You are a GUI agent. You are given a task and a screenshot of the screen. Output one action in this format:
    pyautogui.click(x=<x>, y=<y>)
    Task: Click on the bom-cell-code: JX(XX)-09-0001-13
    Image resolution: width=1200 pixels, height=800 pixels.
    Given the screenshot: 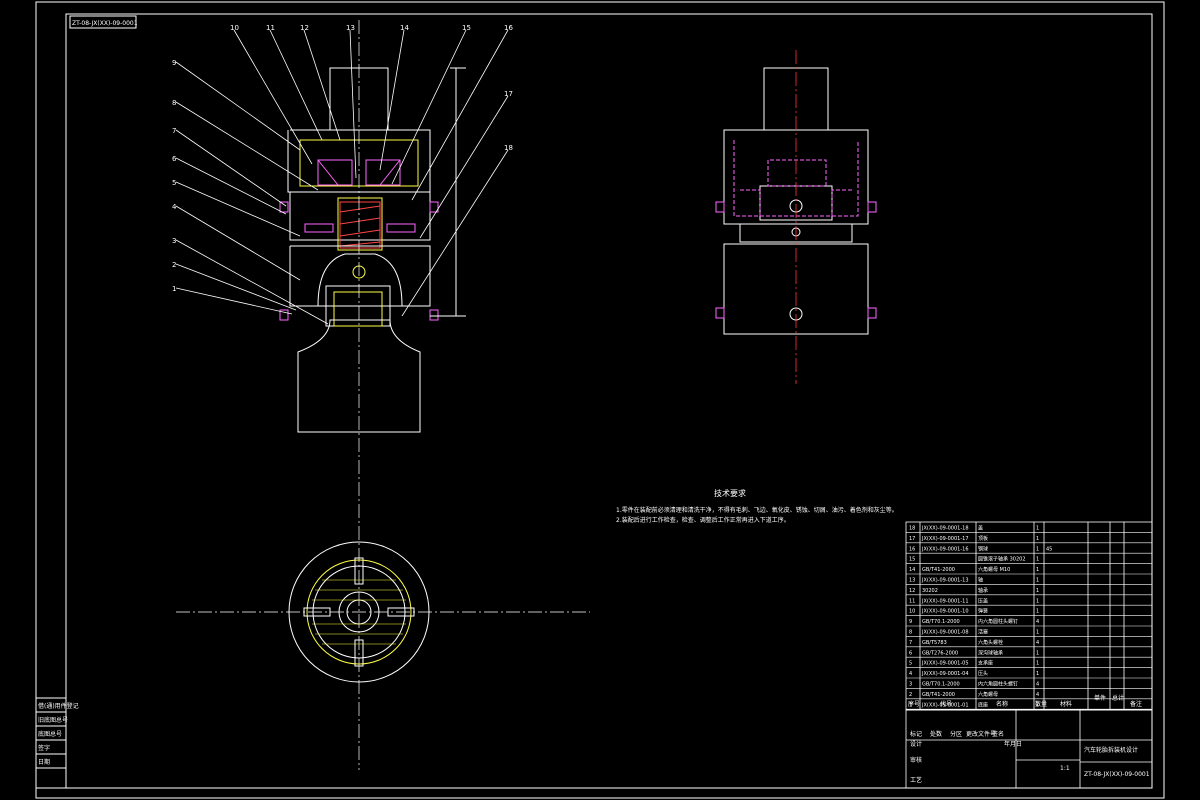 What is the action you would take?
    pyautogui.click(x=945, y=581)
    